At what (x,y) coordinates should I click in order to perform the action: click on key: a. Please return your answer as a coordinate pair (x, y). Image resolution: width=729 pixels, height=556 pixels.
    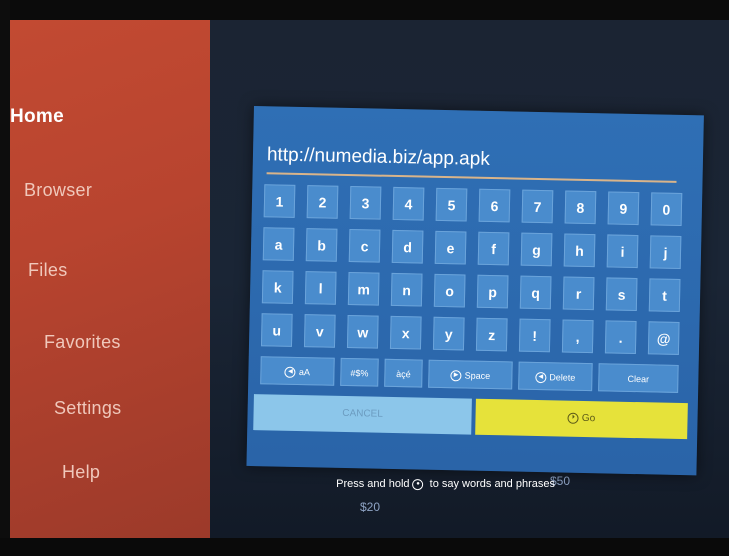
    Looking at the image, I should click on (278, 244).